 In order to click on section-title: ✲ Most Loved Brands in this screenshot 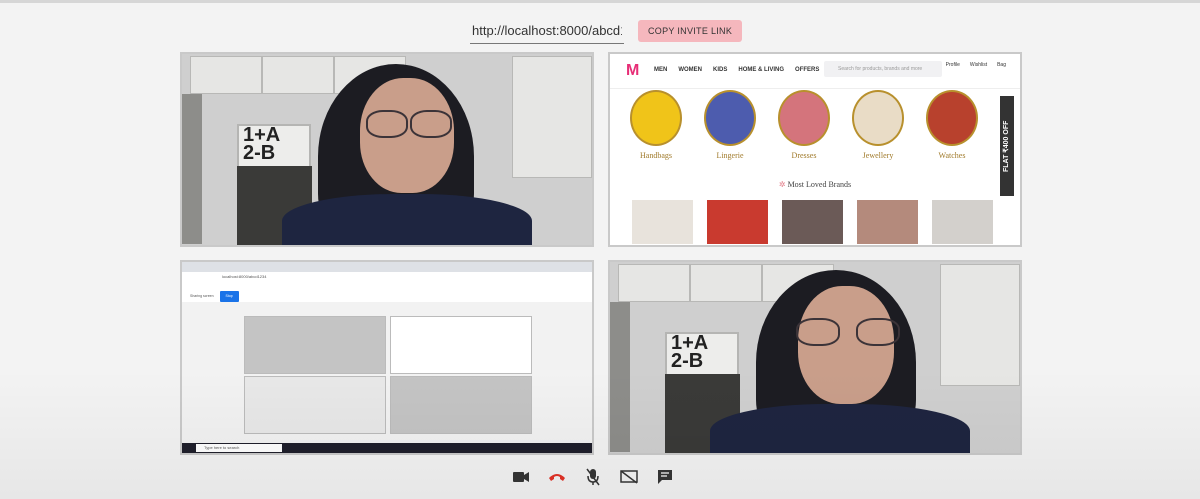, I will do `click(815, 184)`.